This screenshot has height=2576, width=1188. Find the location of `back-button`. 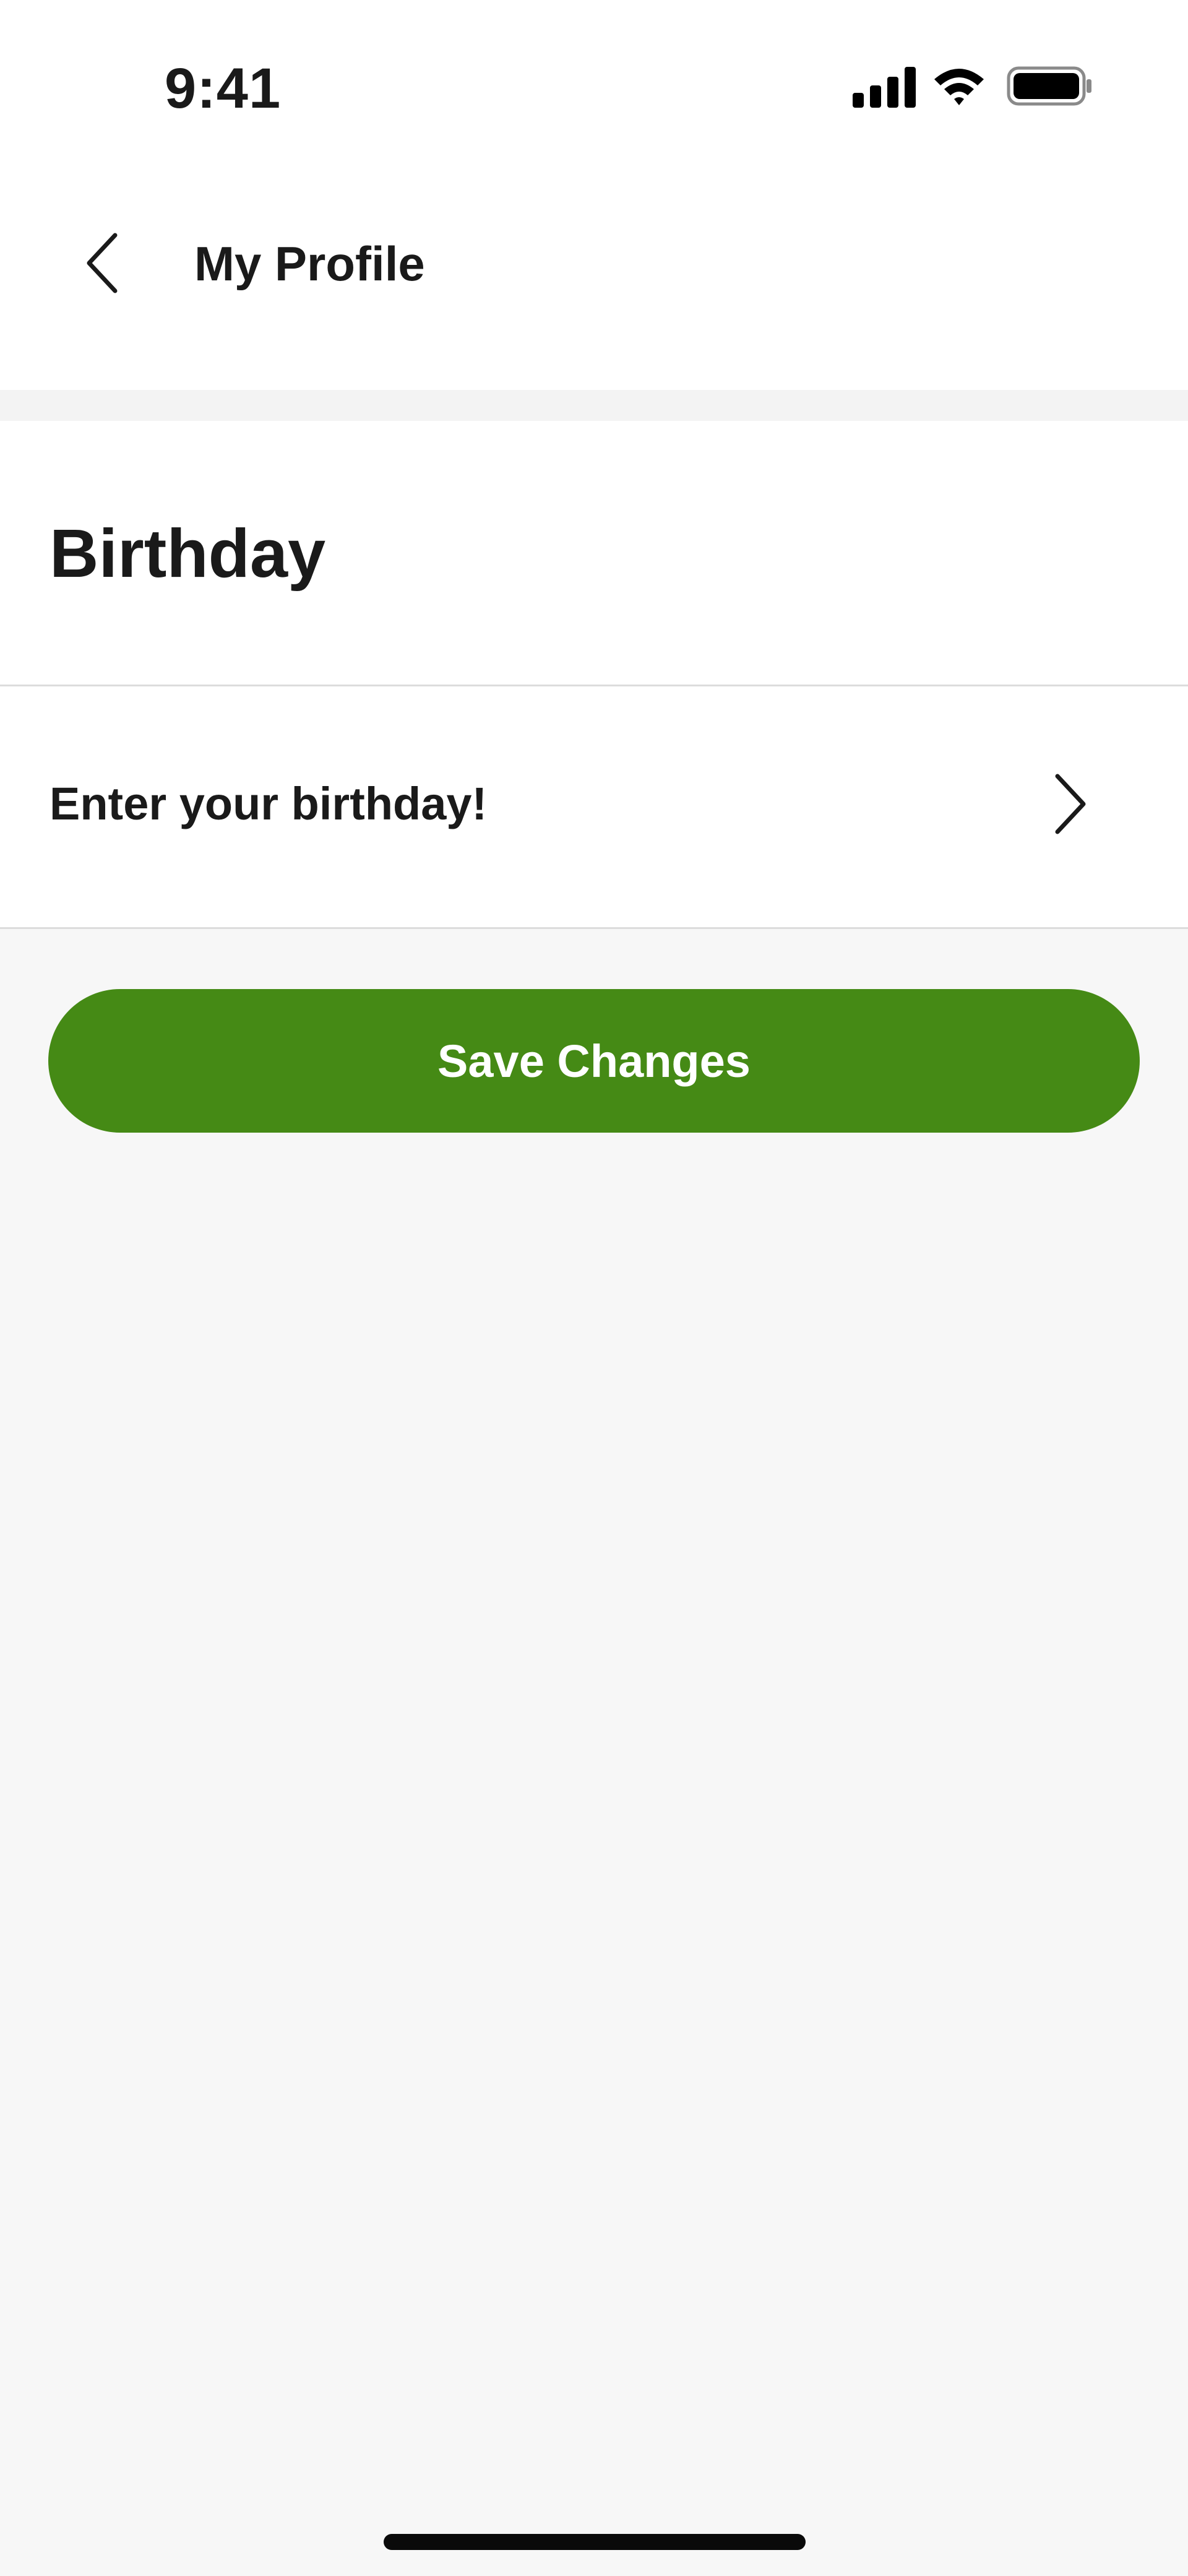

back-button is located at coordinates (102, 263).